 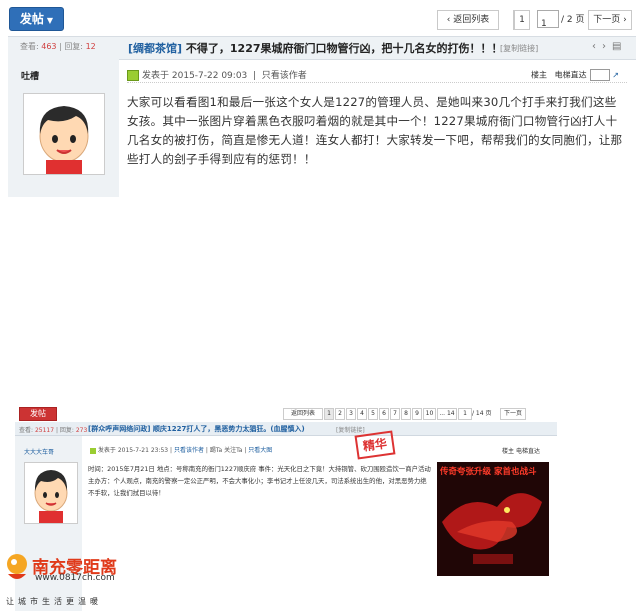 What do you see at coordinates (607, 20) in the screenshot?
I see `next-page-label: 下一页` at bounding box center [607, 20].